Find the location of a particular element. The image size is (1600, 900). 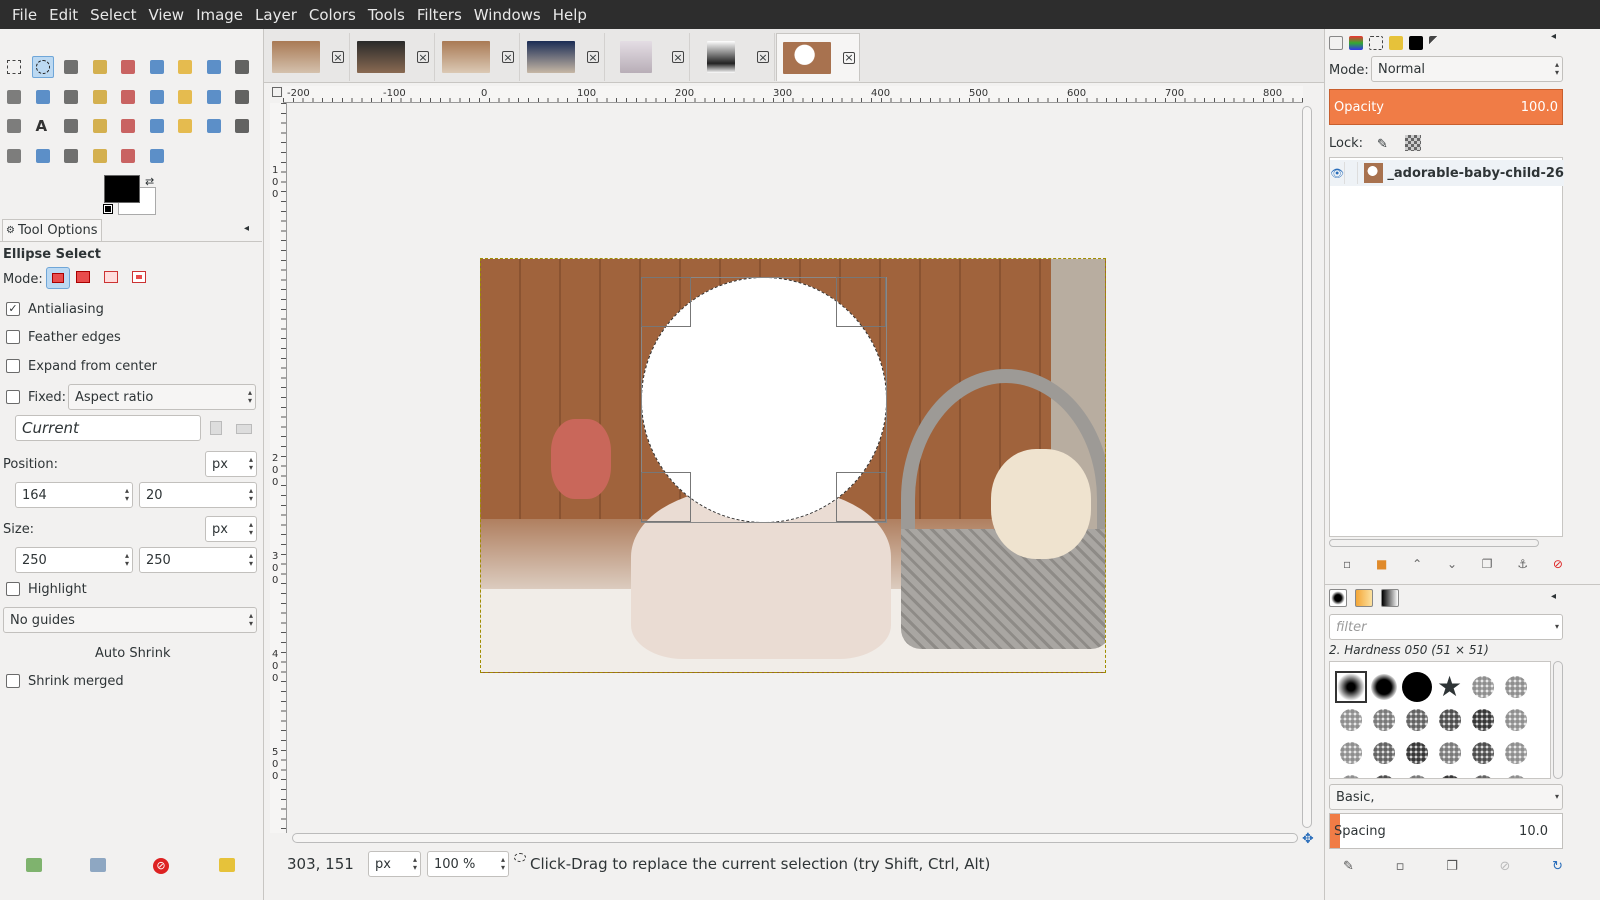

fixed-select: Aspect ratio ▴ ▾ is located at coordinates (162, 397).